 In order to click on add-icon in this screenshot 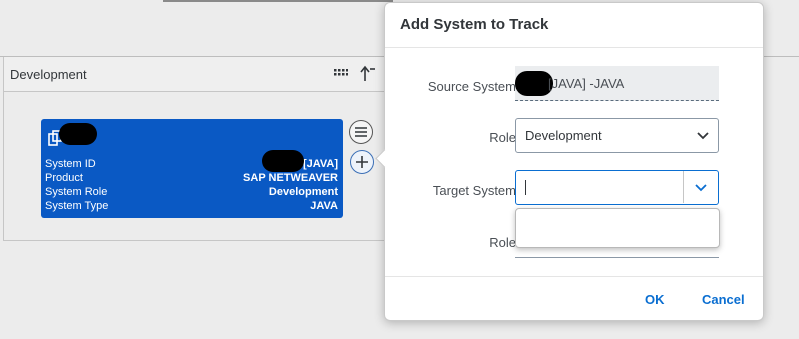, I will do `click(362, 162)`.